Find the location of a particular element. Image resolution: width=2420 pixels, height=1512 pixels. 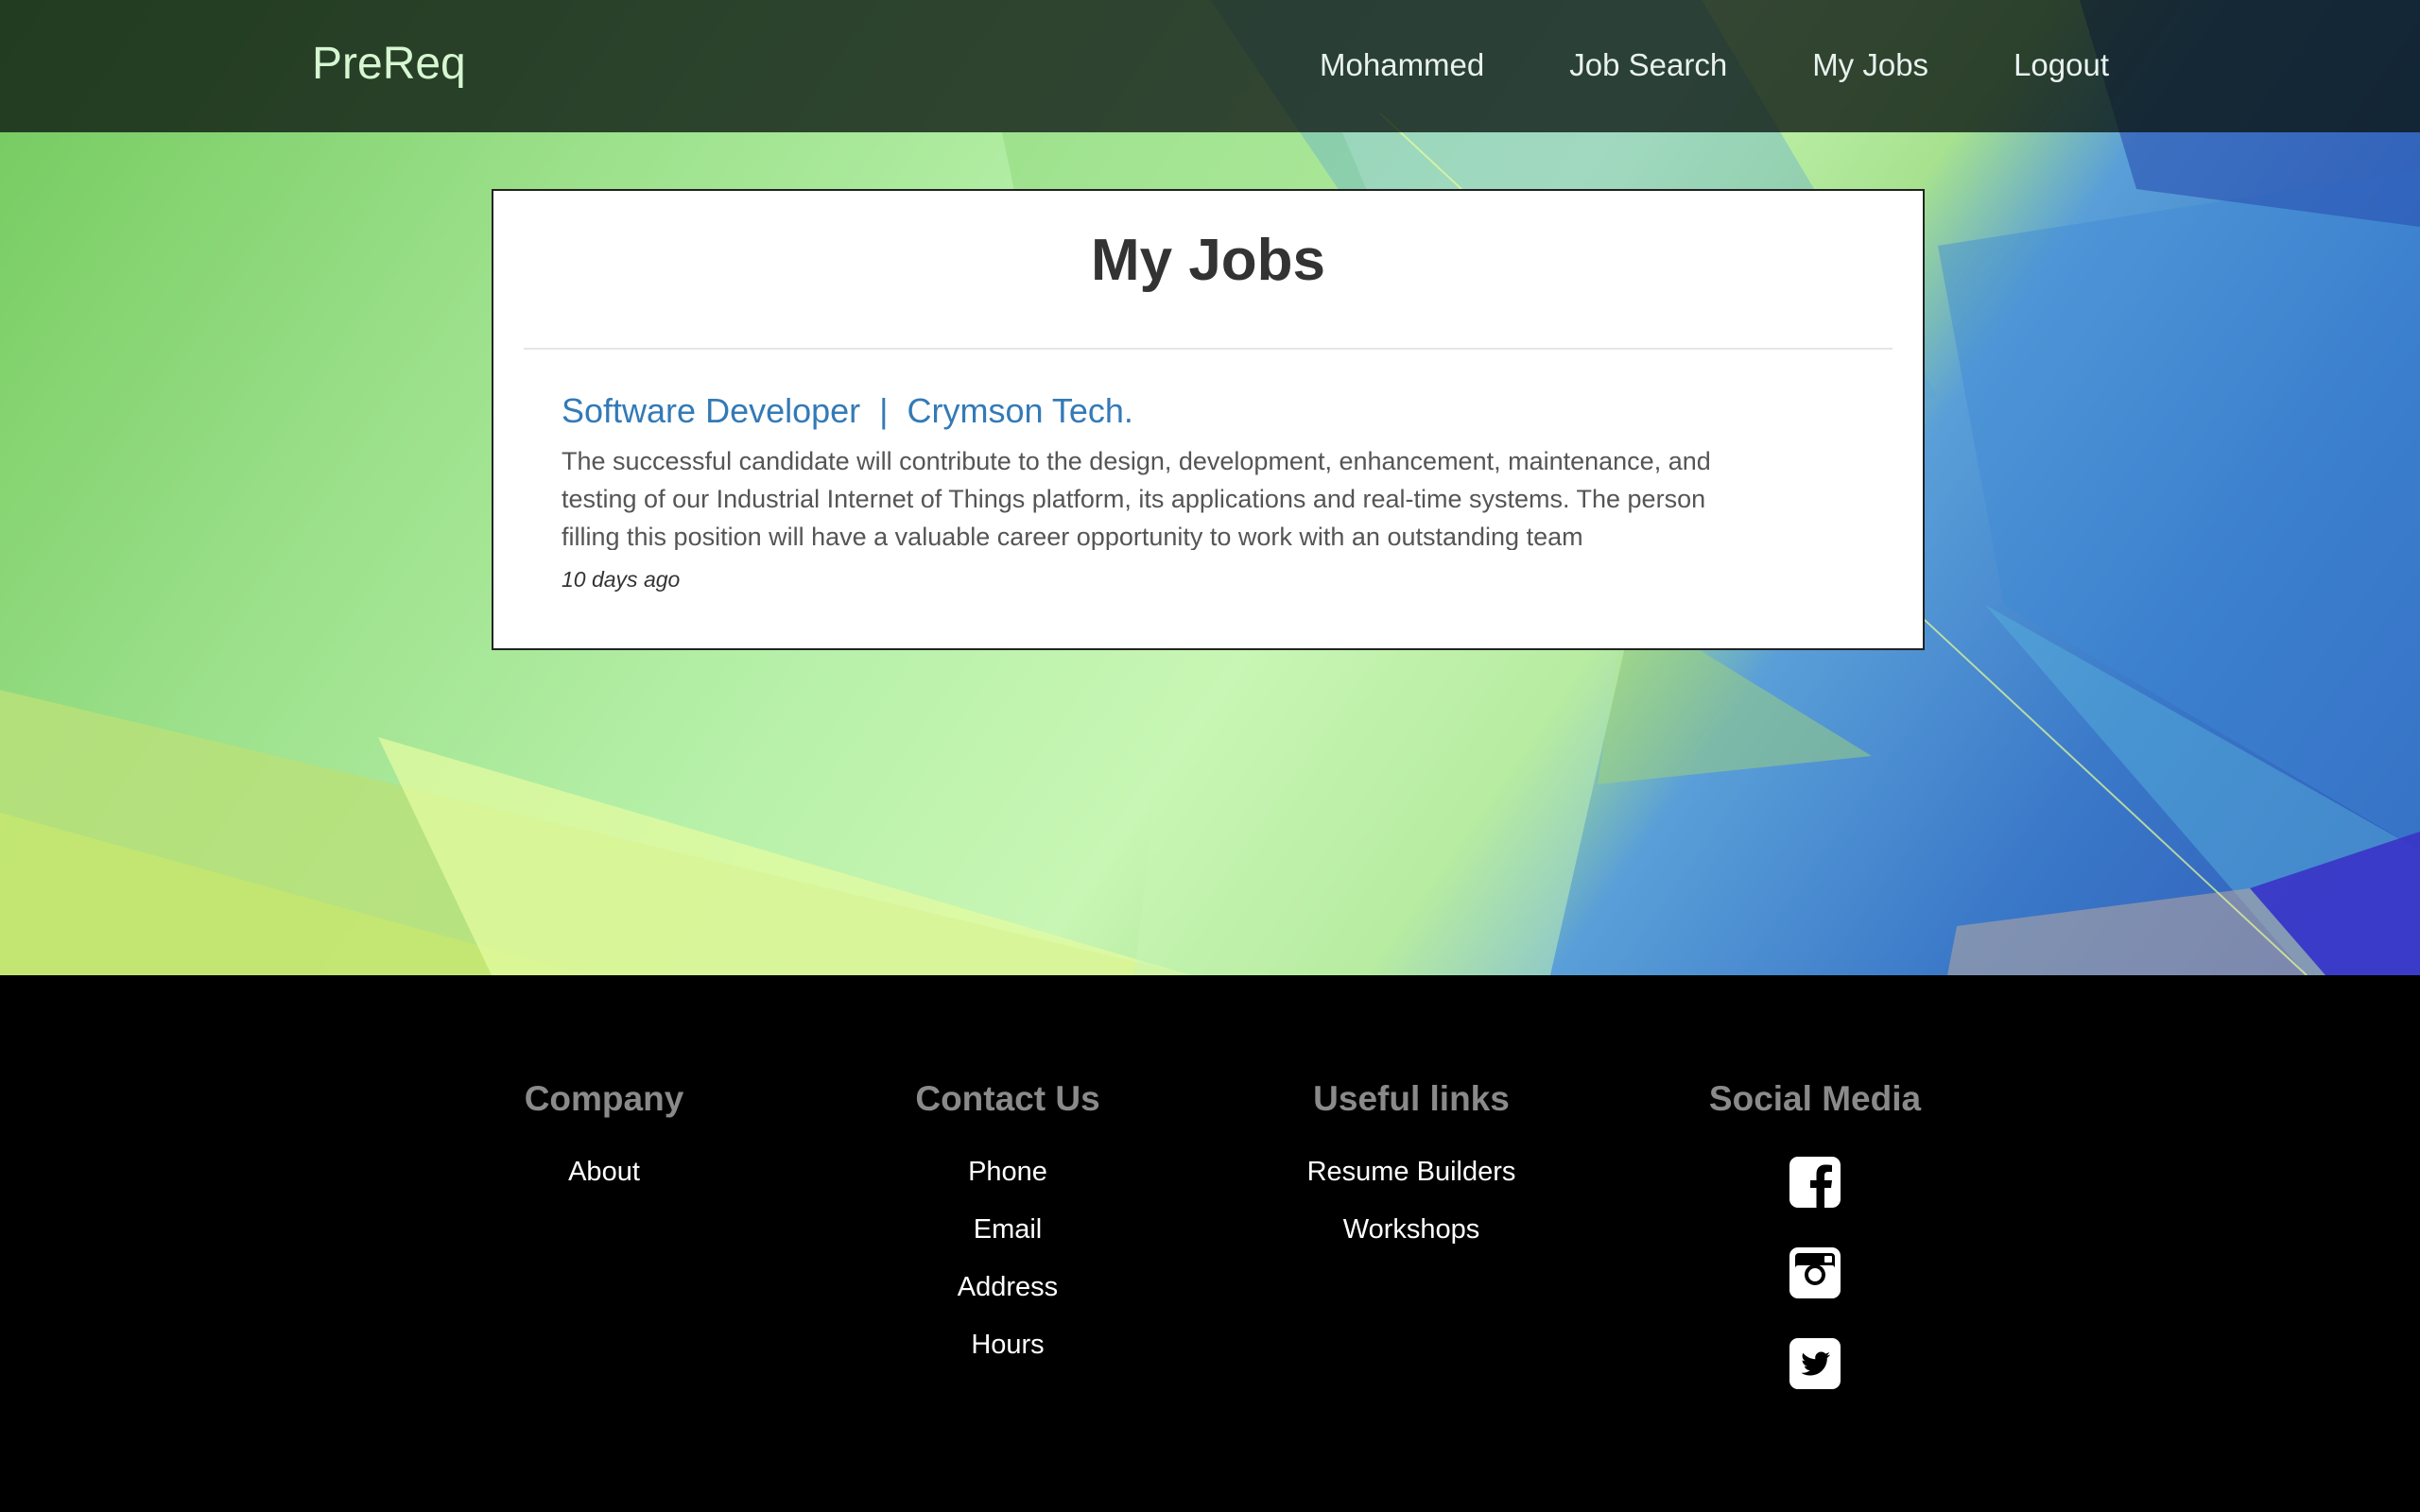

footer-column-social: Social Media is located at coordinates (1815, 1254).